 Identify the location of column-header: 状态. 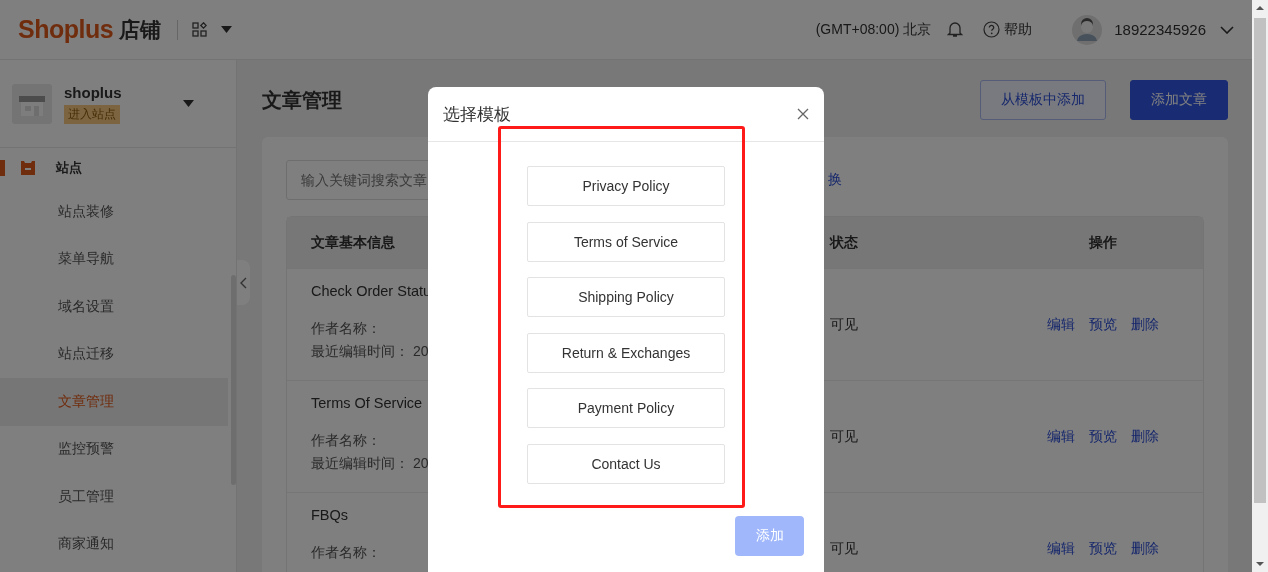
(844, 242).